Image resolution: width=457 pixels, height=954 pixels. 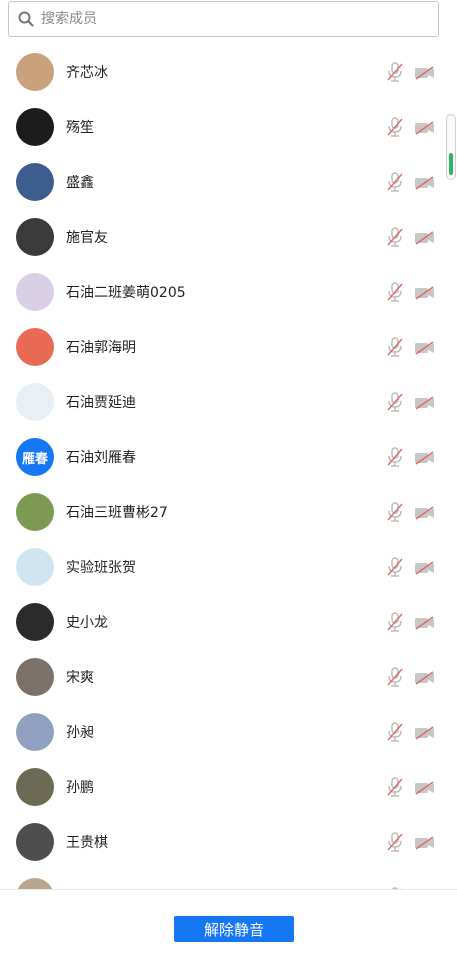 I want to click on scrollbar-thumb, so click(x=451, y=164).